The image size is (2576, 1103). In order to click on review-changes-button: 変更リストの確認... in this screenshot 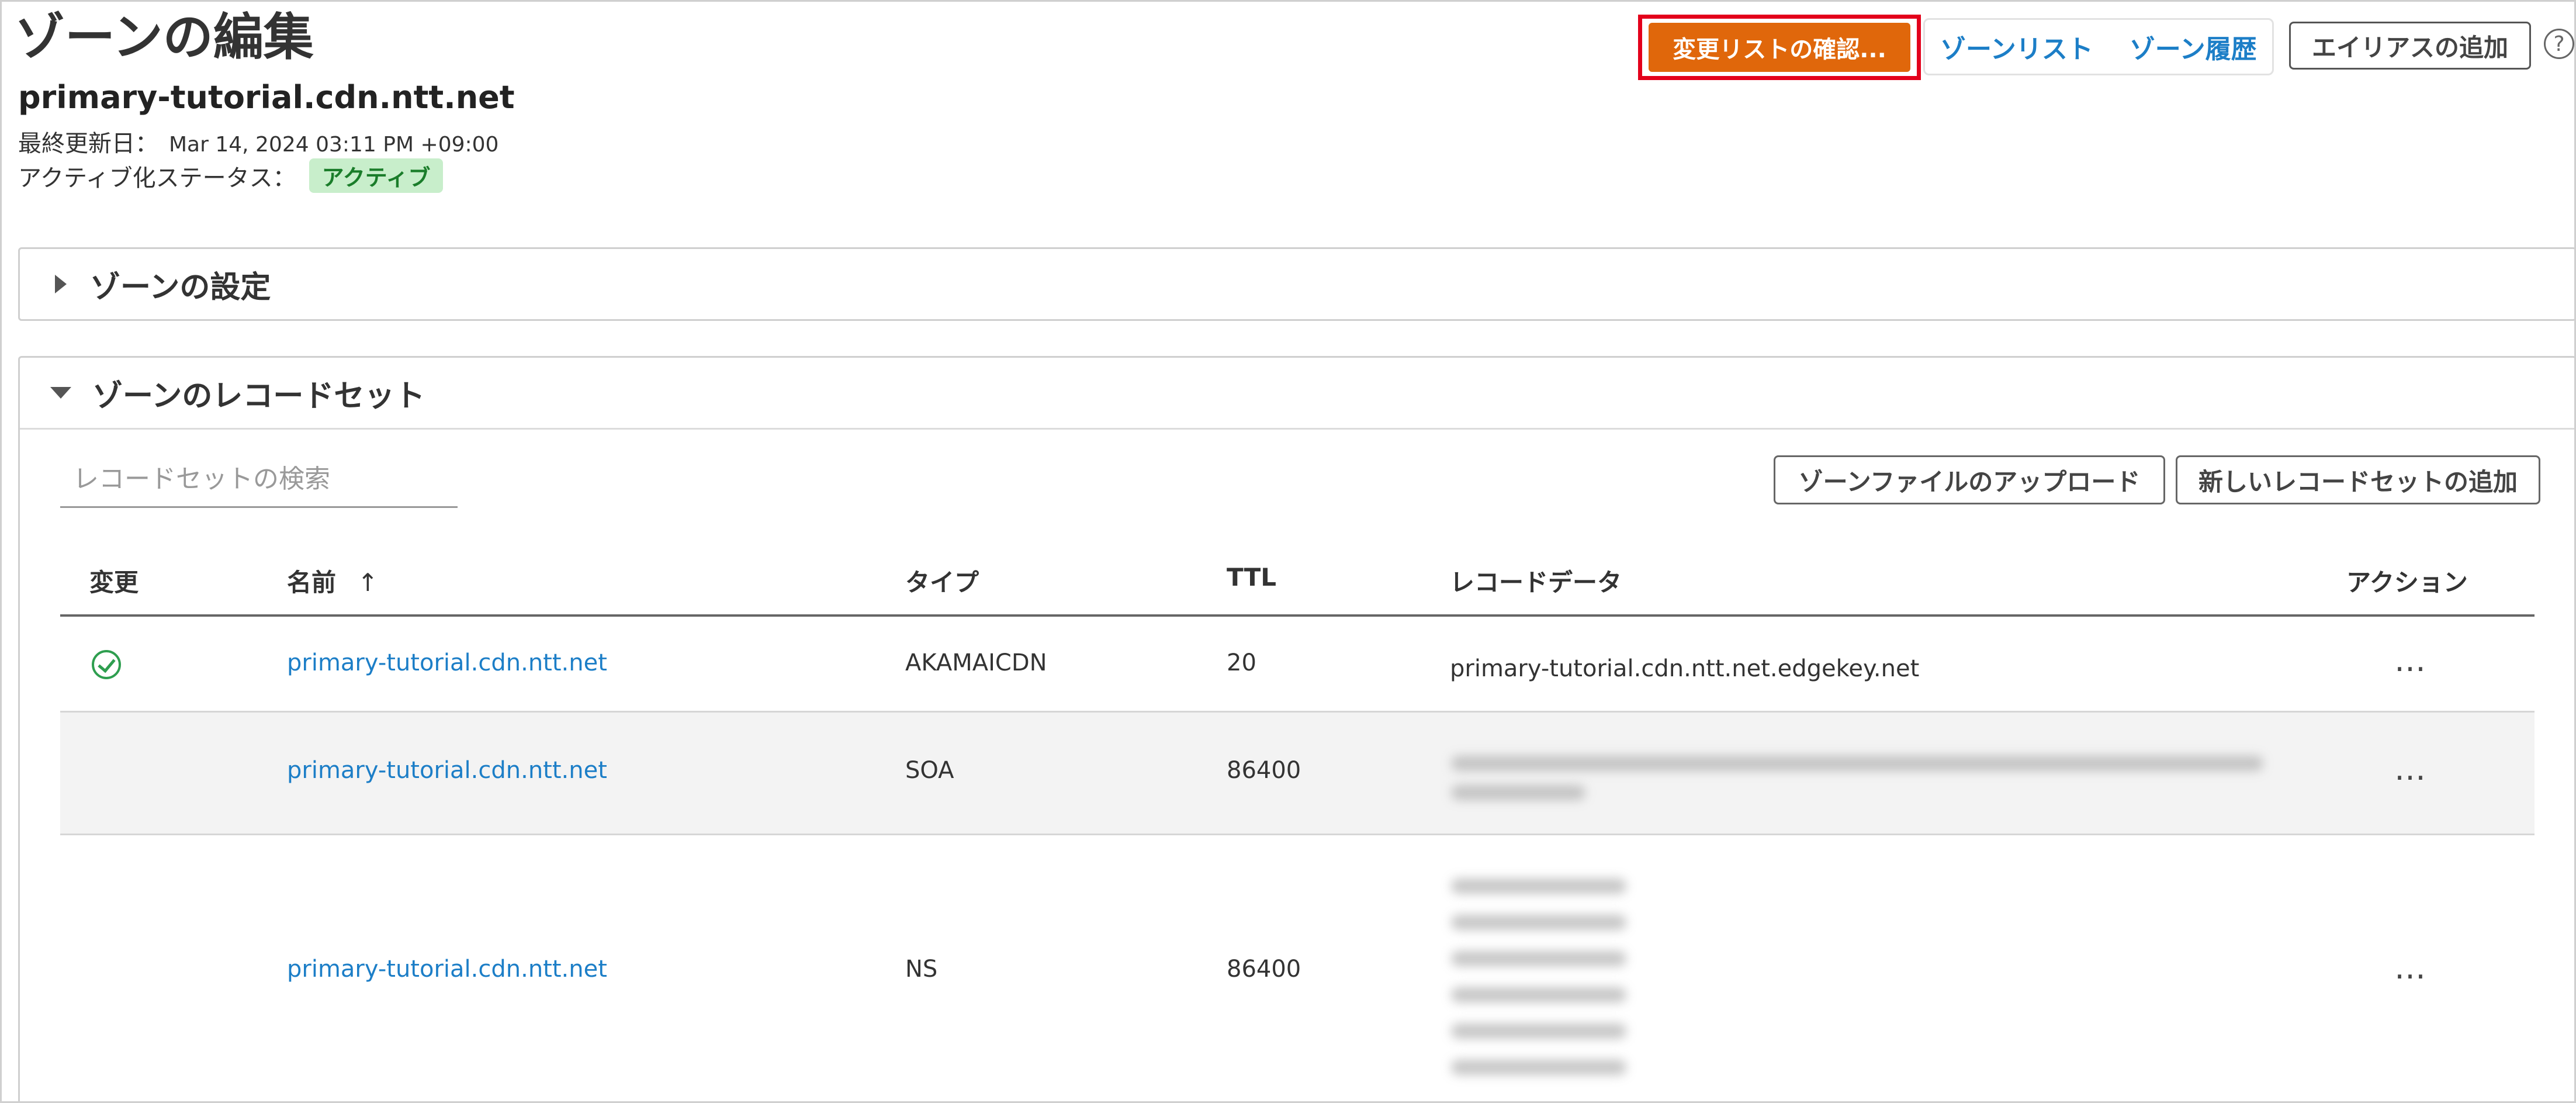, I will do `click(1779, 47)`.